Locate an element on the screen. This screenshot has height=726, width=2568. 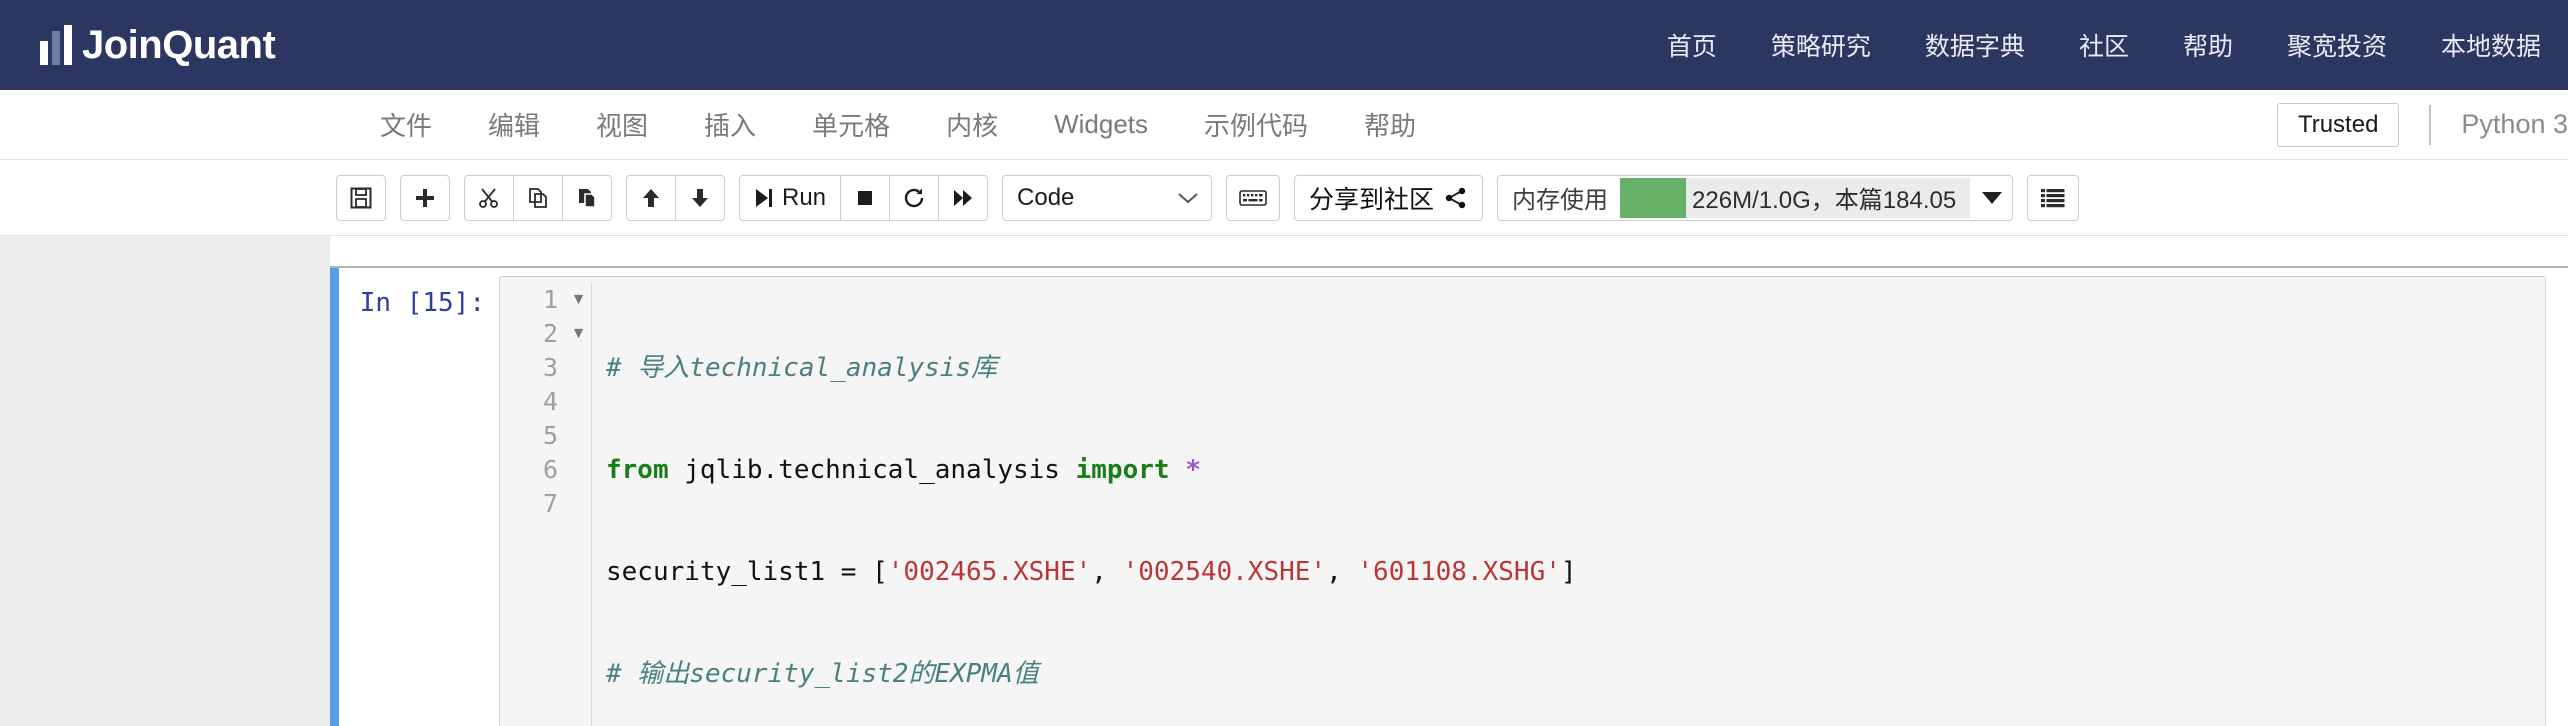
list-lines-icon is located at coordinates (2053, 197).